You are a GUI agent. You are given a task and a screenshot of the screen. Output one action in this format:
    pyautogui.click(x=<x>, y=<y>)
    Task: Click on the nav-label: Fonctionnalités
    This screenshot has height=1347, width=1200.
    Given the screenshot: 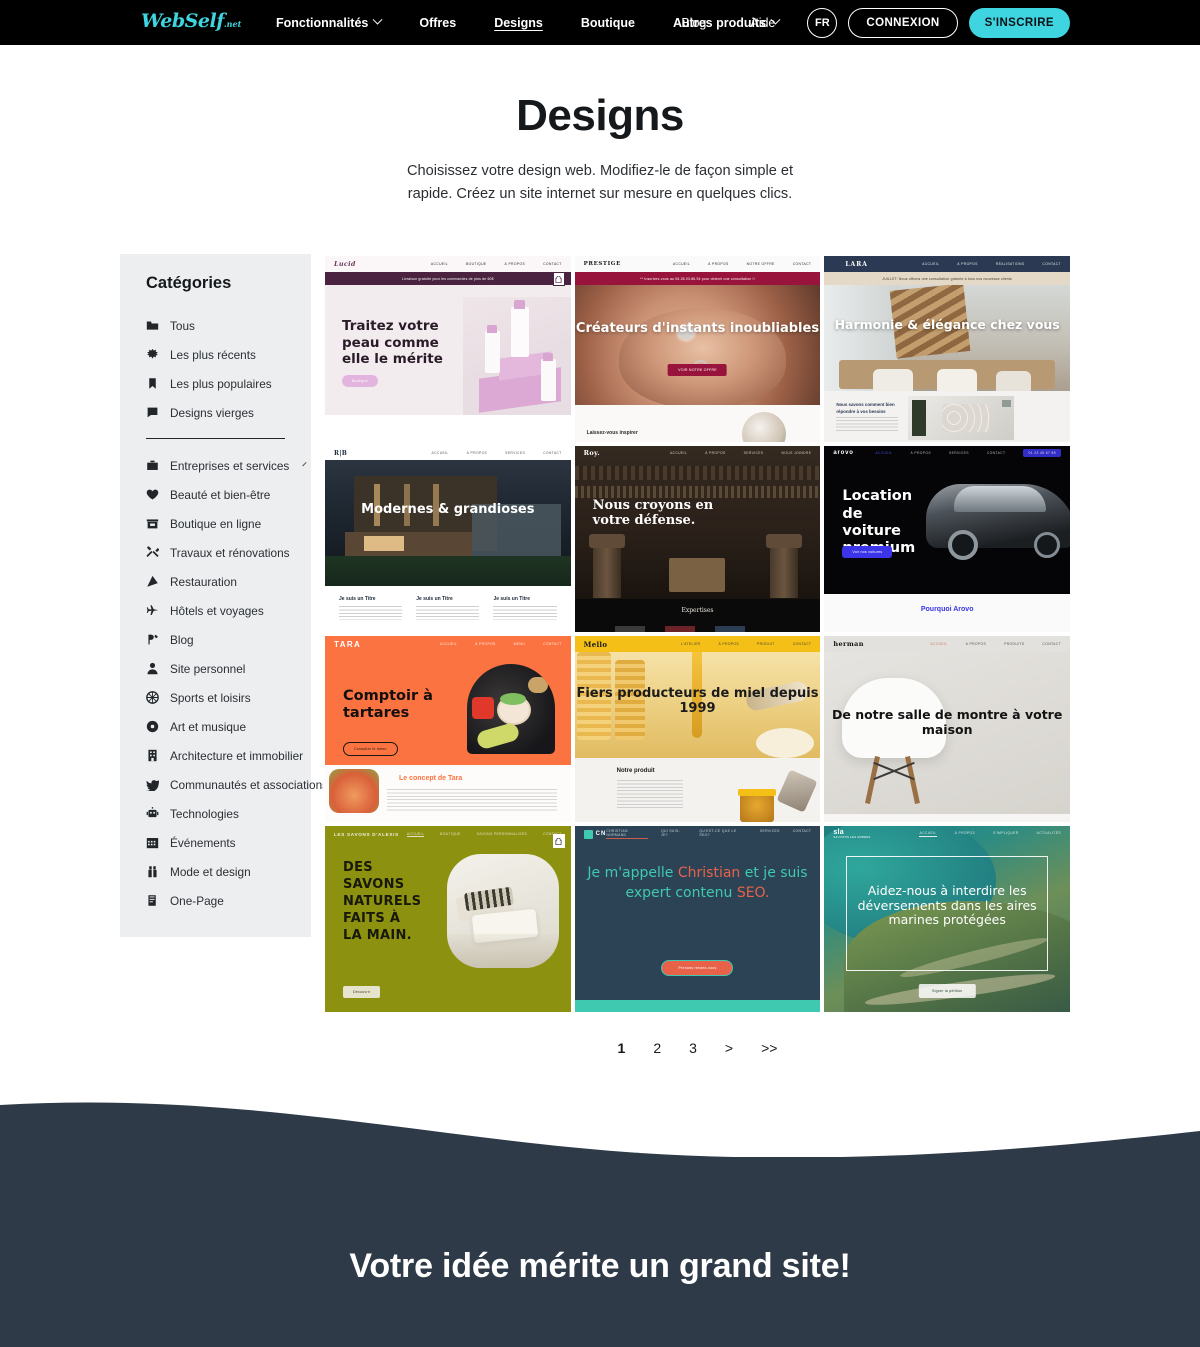 What is the action you would take?
    pyautogui.click(x=322, y=22)
    